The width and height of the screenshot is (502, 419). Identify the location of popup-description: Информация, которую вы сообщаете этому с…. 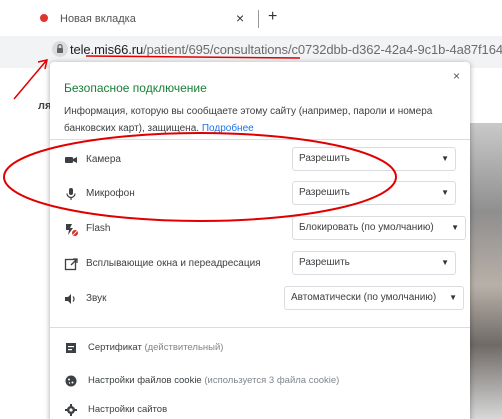
(254, 120).